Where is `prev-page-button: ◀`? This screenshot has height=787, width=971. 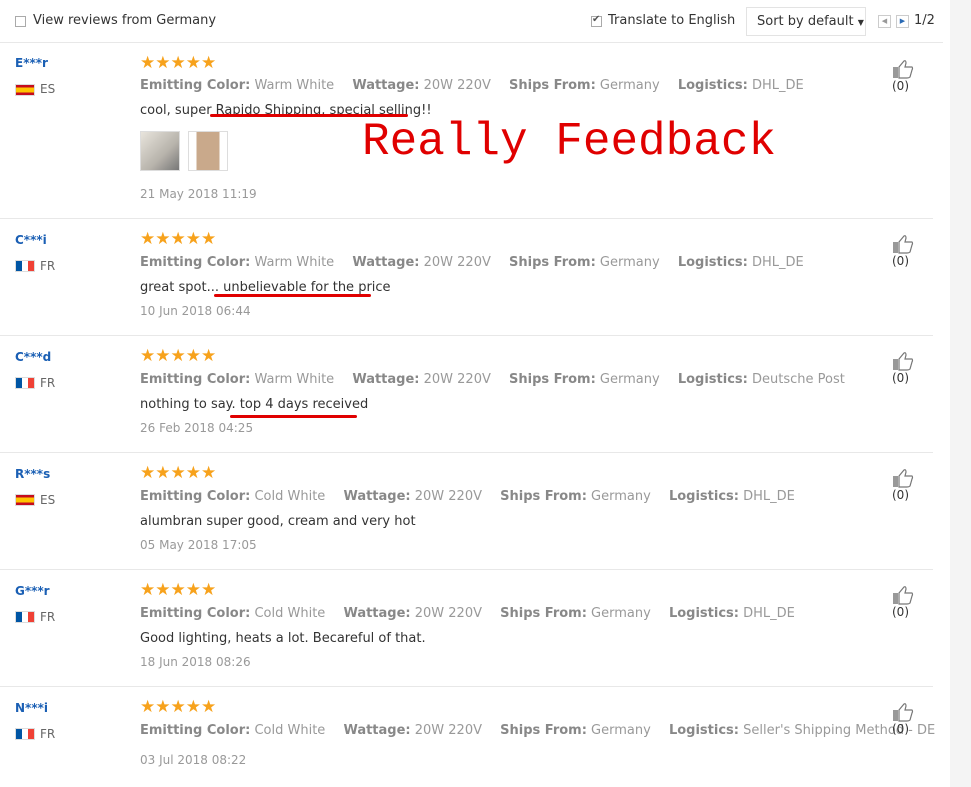
prev-page-button: ◀ is located at coordinates (884, 21).